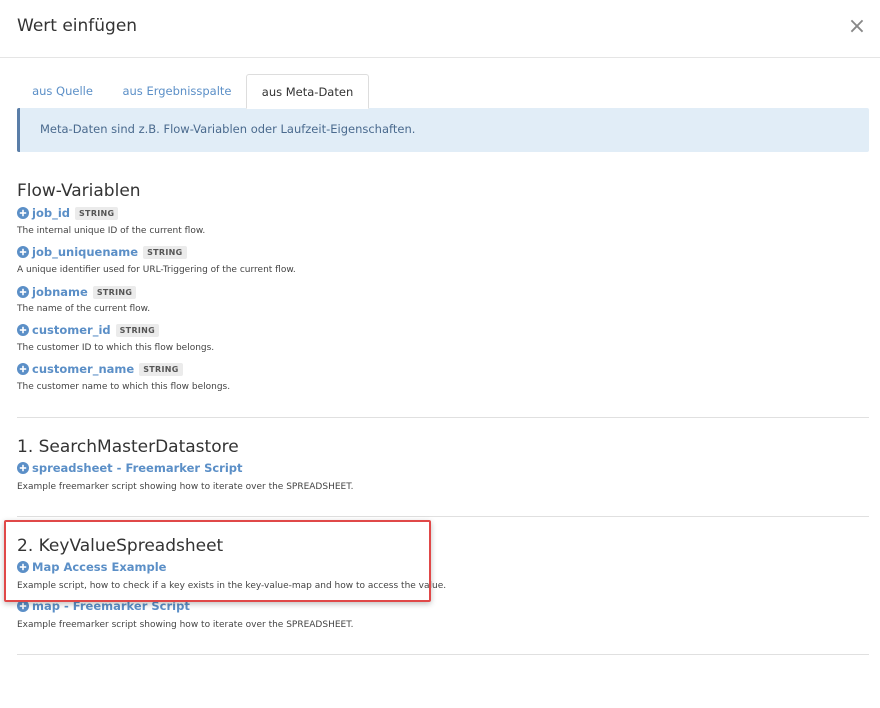 The image size is (880, 708). I want to click on variable-link: spreadsheet - Freemarker Script, so click(137, 468).